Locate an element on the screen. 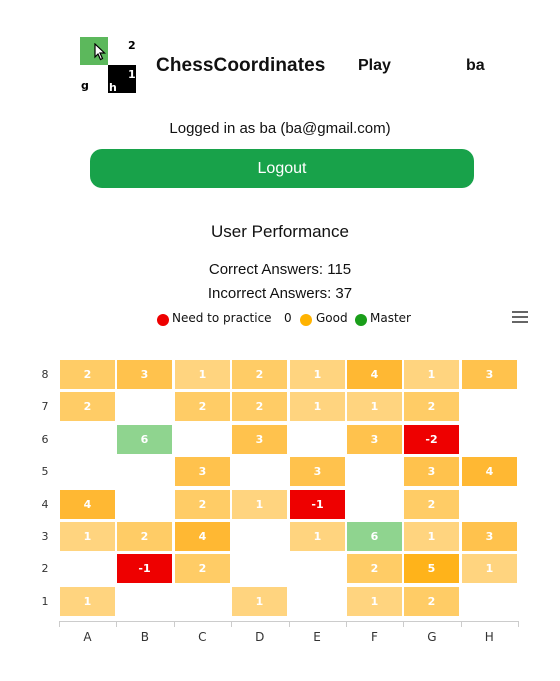  heatmap-cell-h2: 1 is located at coordinates (489, 568).